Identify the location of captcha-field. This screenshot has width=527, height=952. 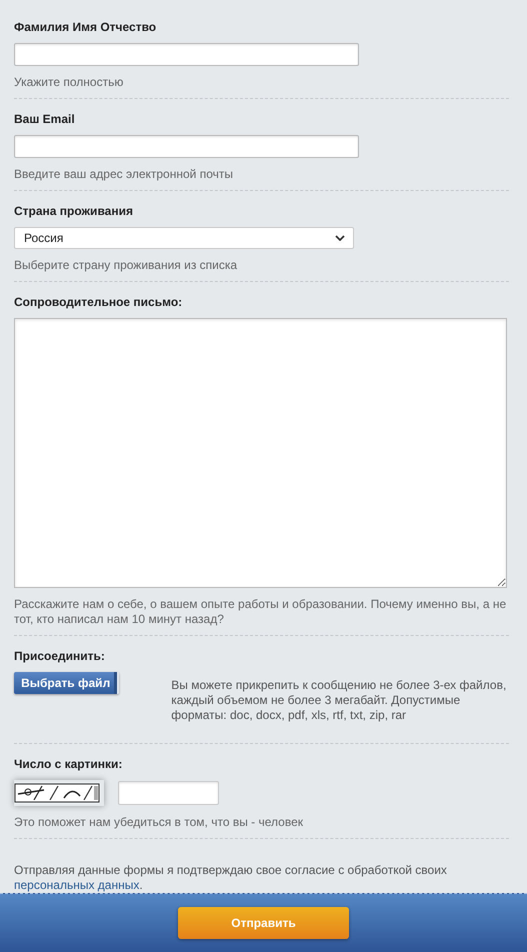
(168, 793).